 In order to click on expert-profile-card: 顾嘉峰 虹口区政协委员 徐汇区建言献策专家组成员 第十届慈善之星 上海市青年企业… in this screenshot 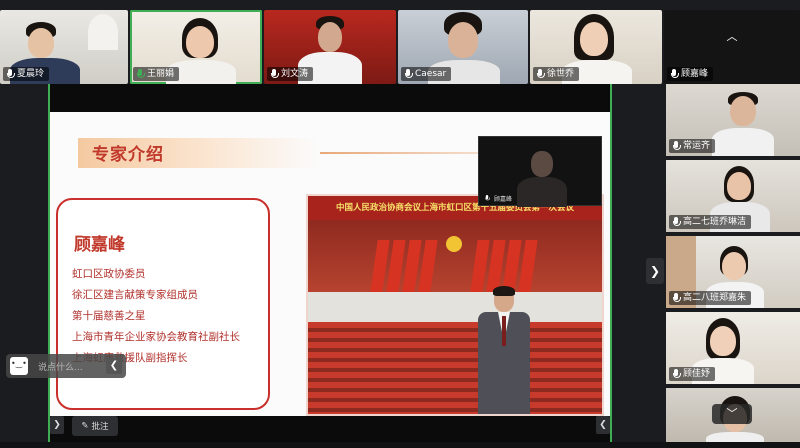, I will do `click(163, 304)`.